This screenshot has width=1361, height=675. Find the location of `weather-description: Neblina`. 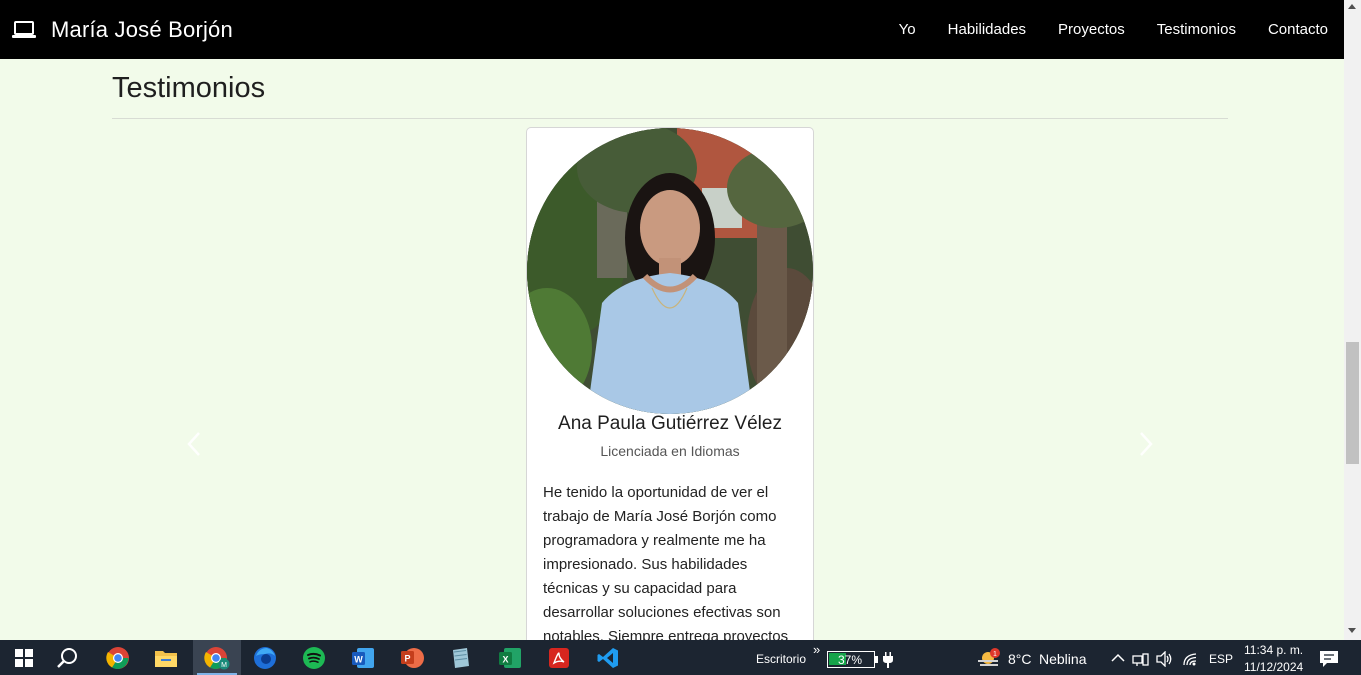

weather-description: Neblina is located at coordinates (1062, 659).